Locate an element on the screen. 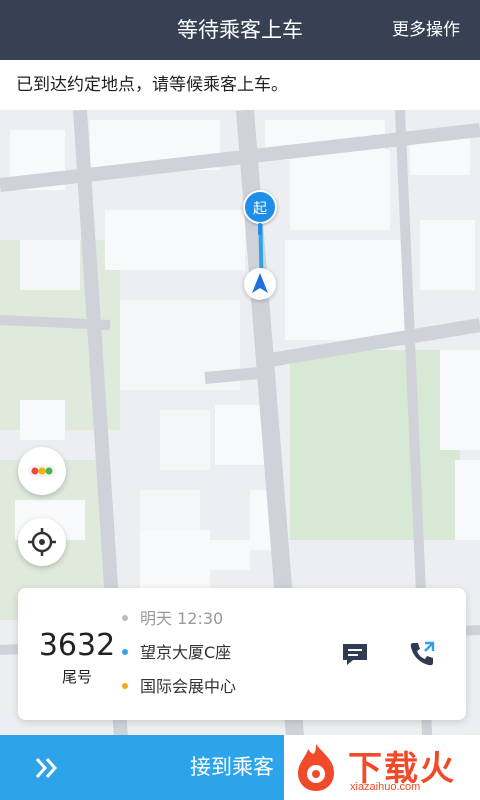  locate-icon is located at coordinates (42, 542).